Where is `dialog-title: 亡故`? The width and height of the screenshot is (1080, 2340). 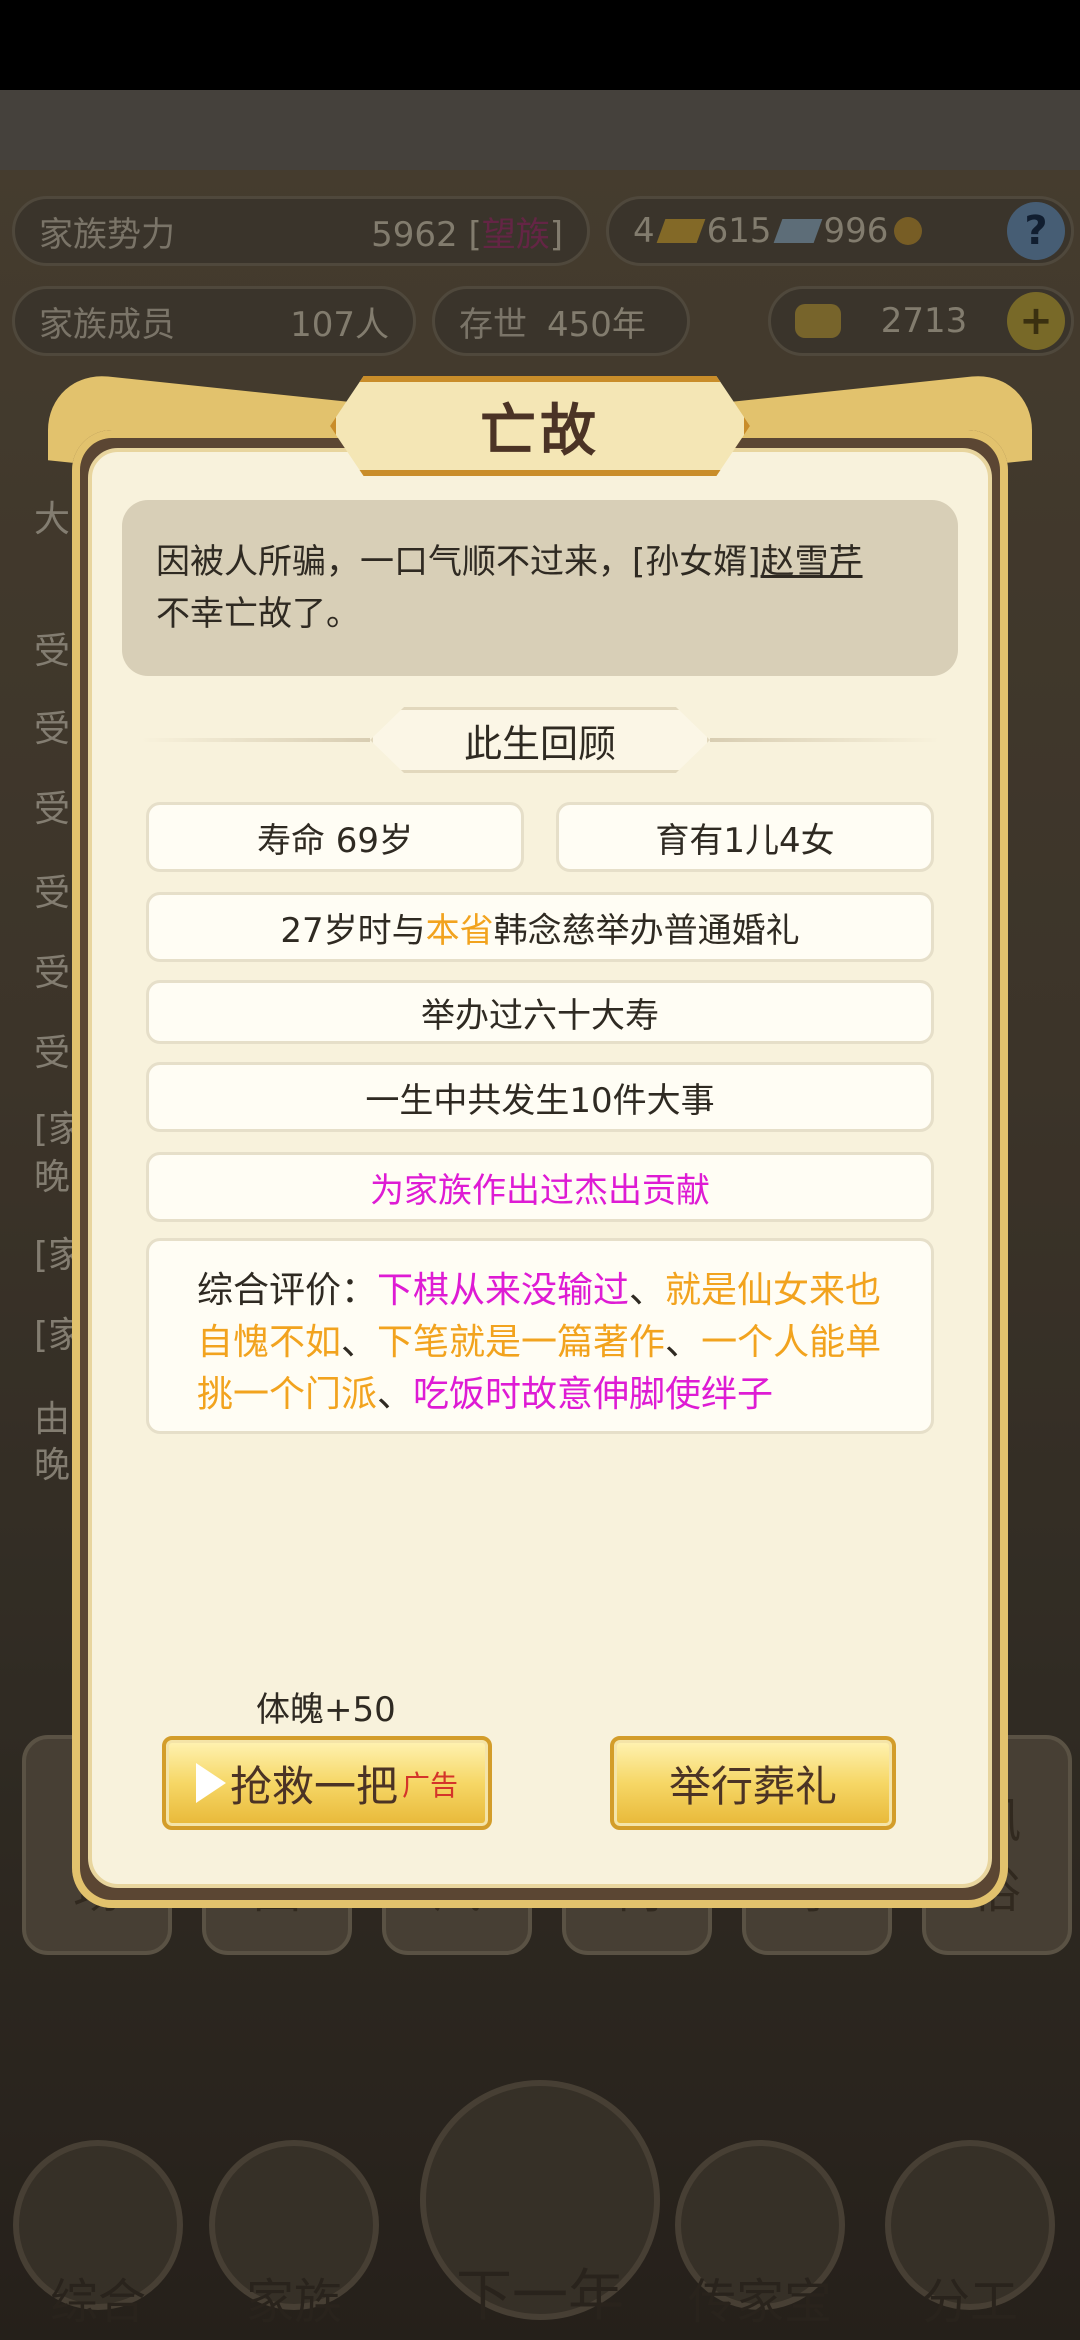 dialog-title: 亡故 is located at coordinates (540, 431).